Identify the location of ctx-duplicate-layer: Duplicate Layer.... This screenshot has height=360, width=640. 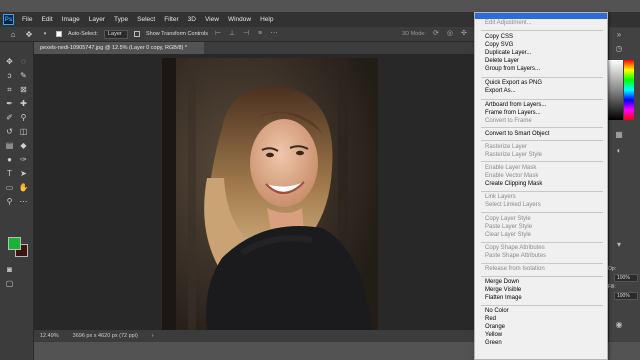
(508, 53).